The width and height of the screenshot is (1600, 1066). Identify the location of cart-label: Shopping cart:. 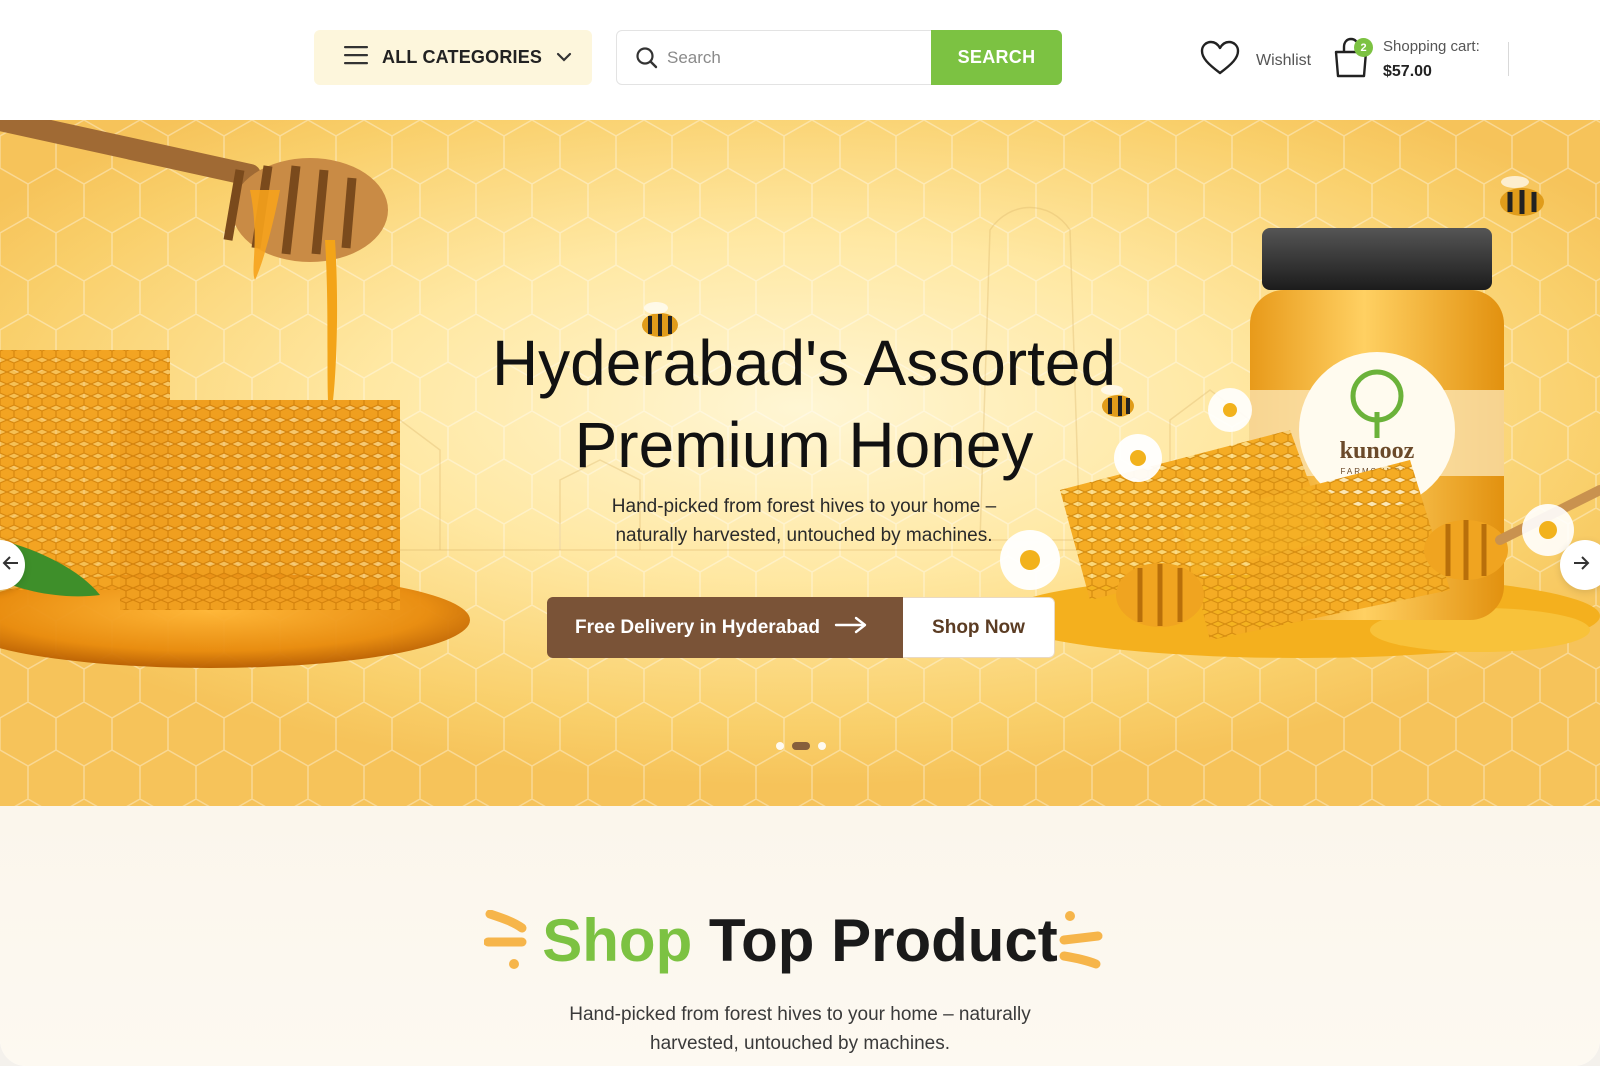
(1431, 46).